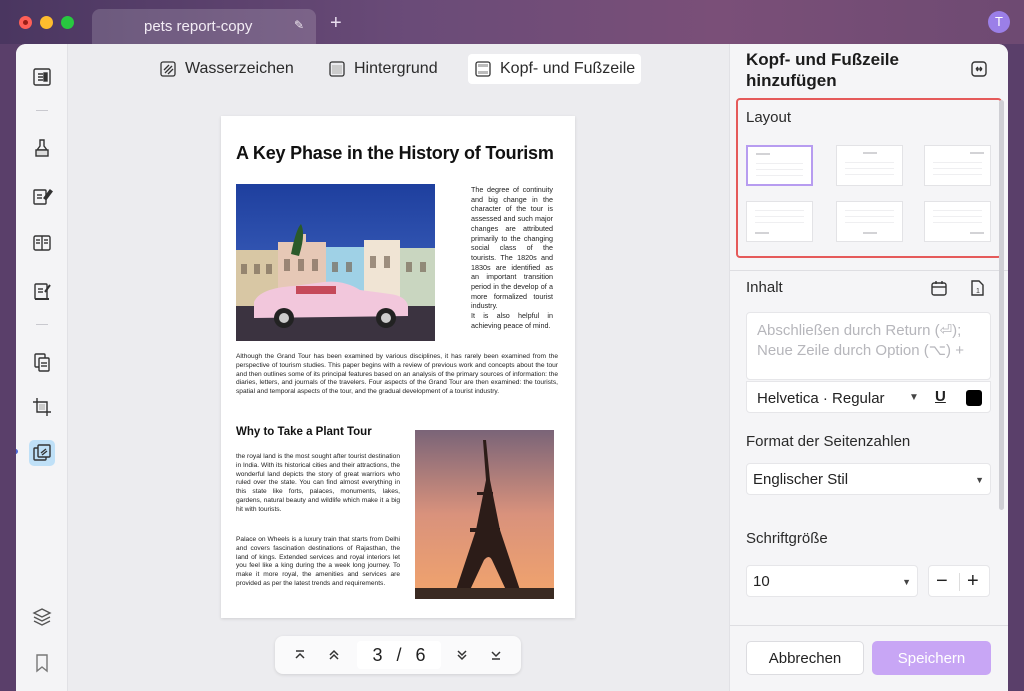 The width and height of the screenshot is (1024, 691). I want to click on layout-option-footer-right, so click(957, 221).